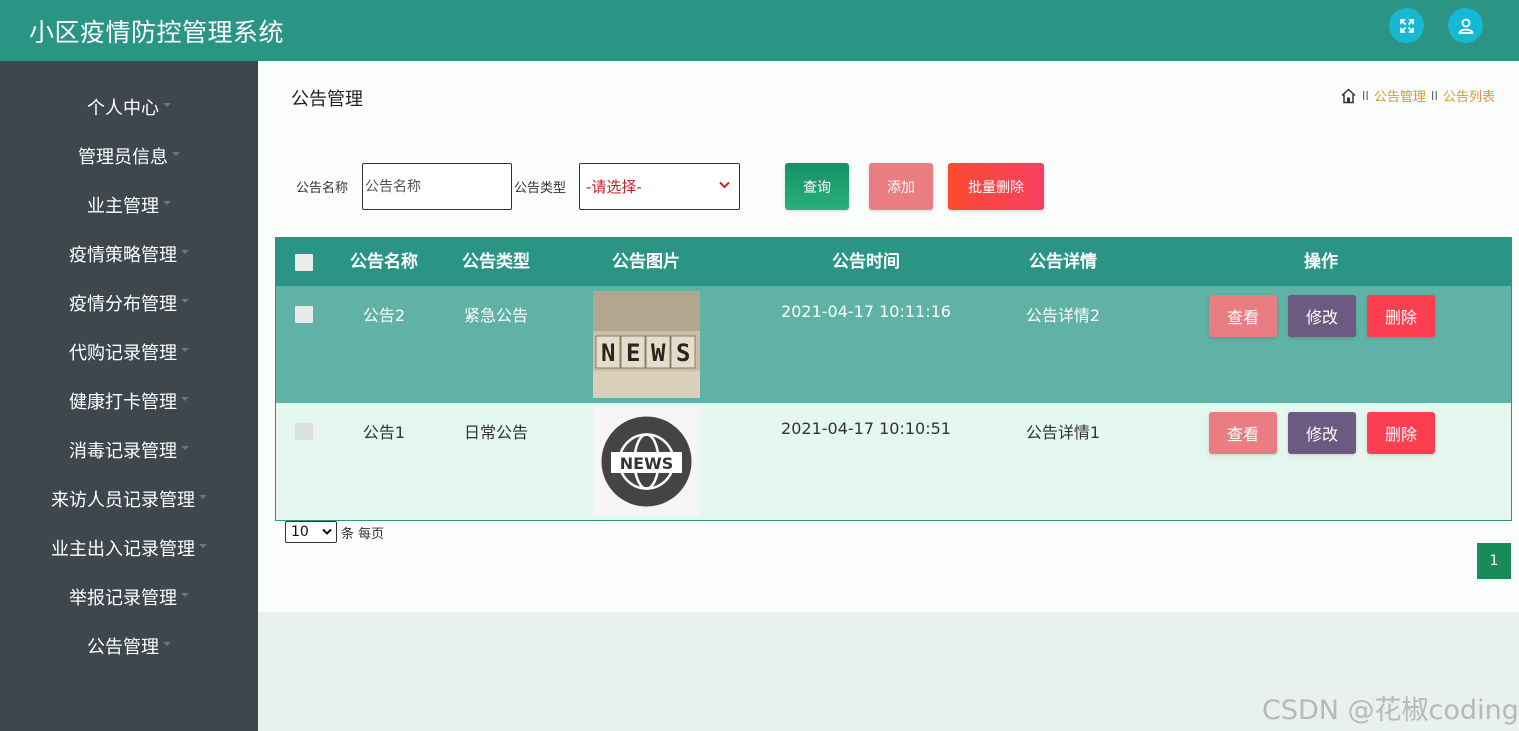 This screenshot has height=731, width=1519. What do you see at coordinates (996, 186) in the screenshot?
I see `batch-delete-button: 批量删除` at bounding box center [996, 186].